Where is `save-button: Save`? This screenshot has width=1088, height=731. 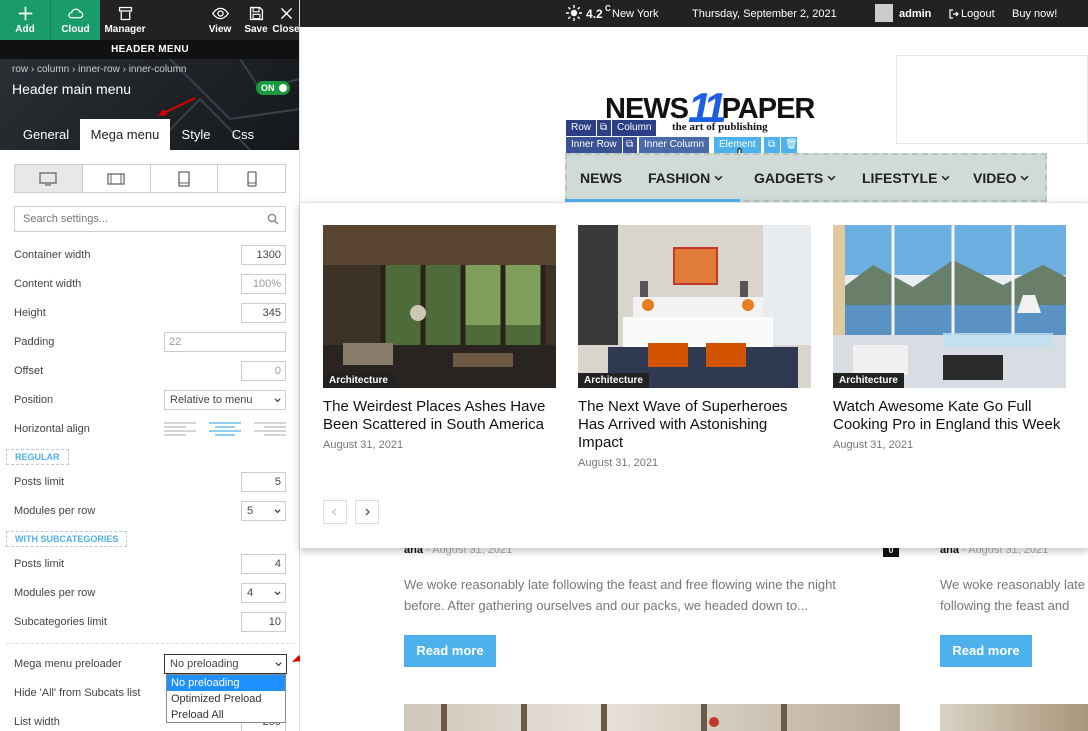 save-button: Save is located at coordinates (256, 20).